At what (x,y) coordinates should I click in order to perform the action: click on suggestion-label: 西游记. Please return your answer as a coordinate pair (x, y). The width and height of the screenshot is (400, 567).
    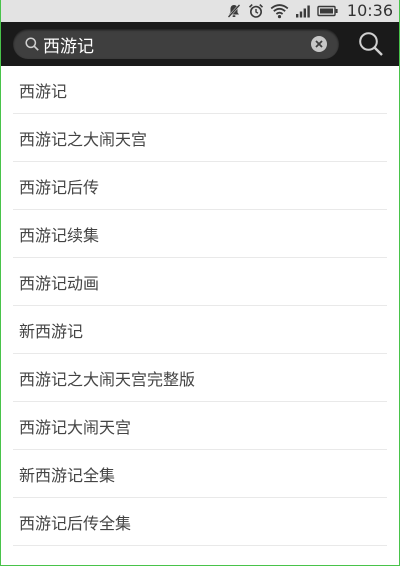
    Looking at the image, I should click on (43, 91).